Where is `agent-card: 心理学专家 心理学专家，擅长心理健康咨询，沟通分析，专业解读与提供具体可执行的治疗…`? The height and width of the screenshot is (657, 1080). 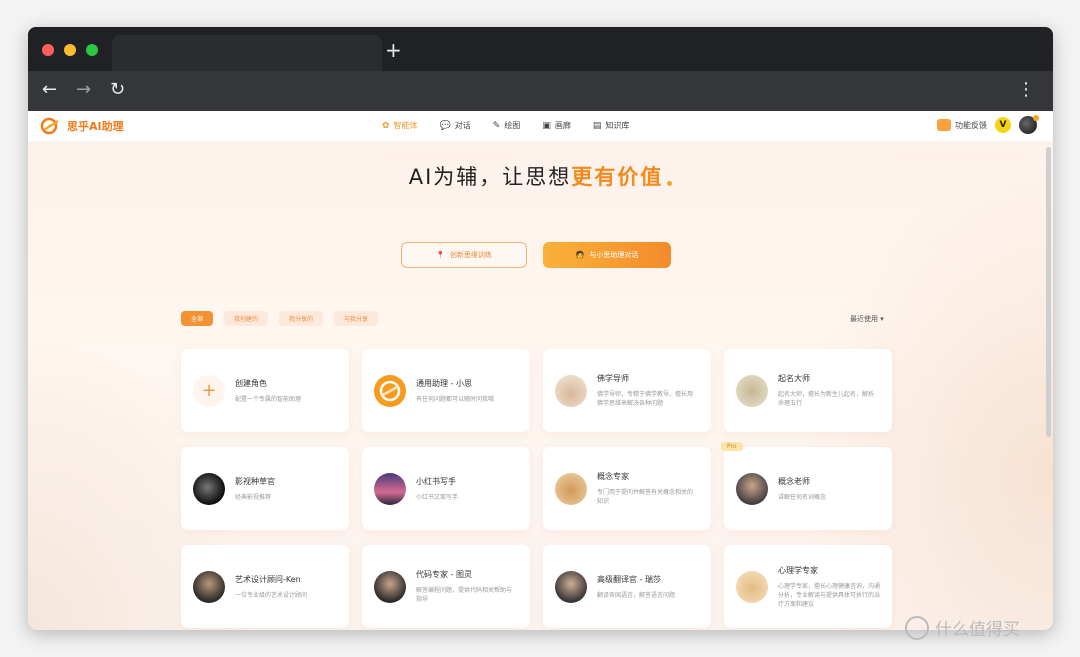
agent-card: 心理学专家 心理学专家，擅长心理健康咨询，沟通分析，专业解读与提供具体可执行的治疗… is located at coordinates (808, 586).